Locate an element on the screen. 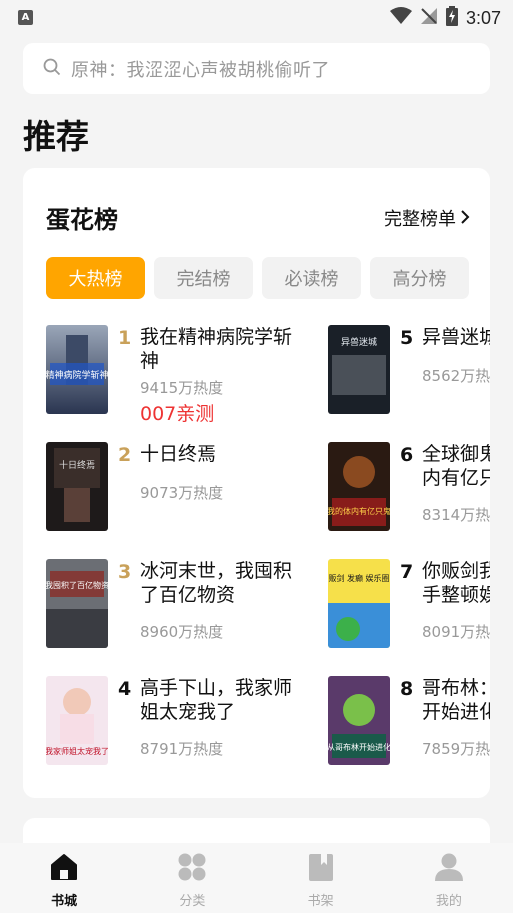  status-bar: A 3:07 is located at coordinates (256, 18).